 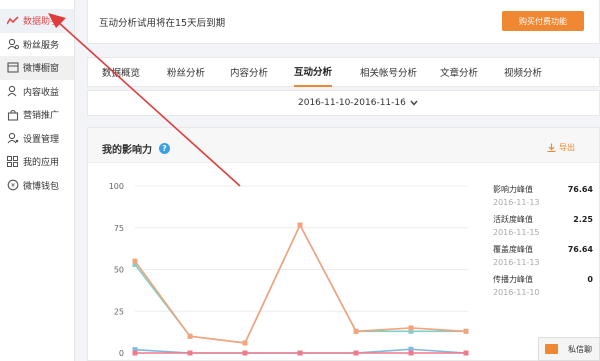 I want to click on private-message-tab: 私信聊, so click(x=569, y=349).